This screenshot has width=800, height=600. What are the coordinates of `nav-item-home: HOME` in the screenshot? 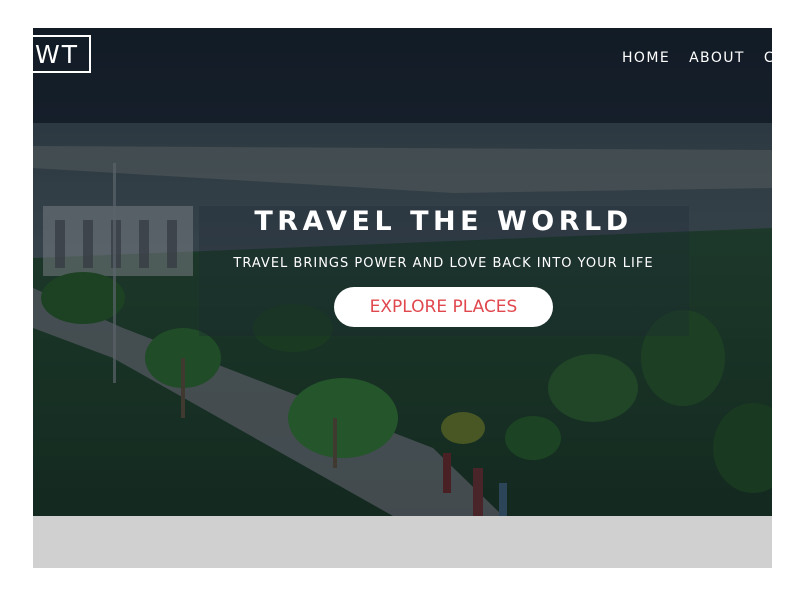 It's located at (646, 58).